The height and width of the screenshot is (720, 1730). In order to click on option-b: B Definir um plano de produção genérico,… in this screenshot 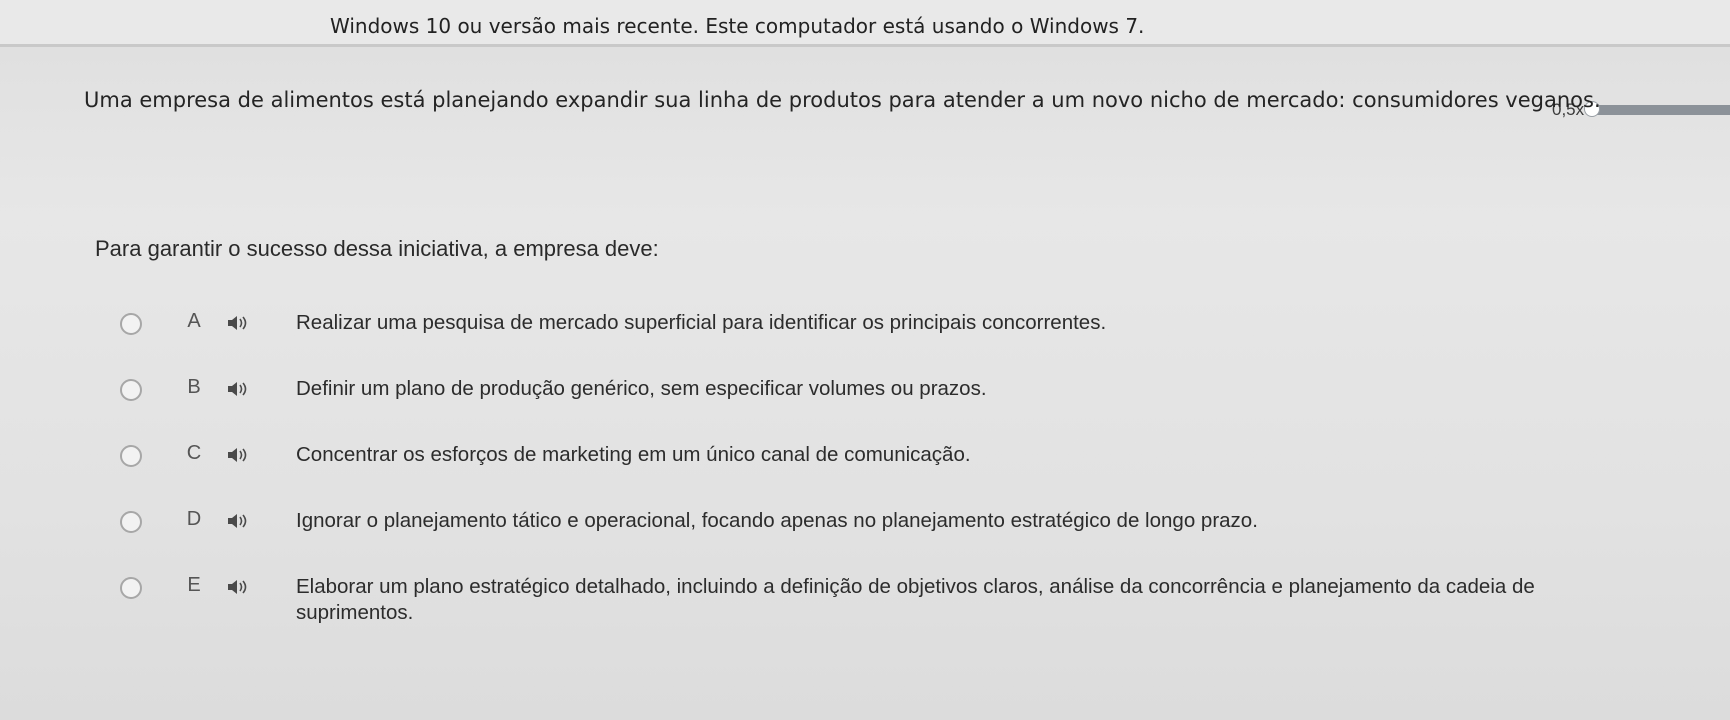, I will do `click(915, 409)`.